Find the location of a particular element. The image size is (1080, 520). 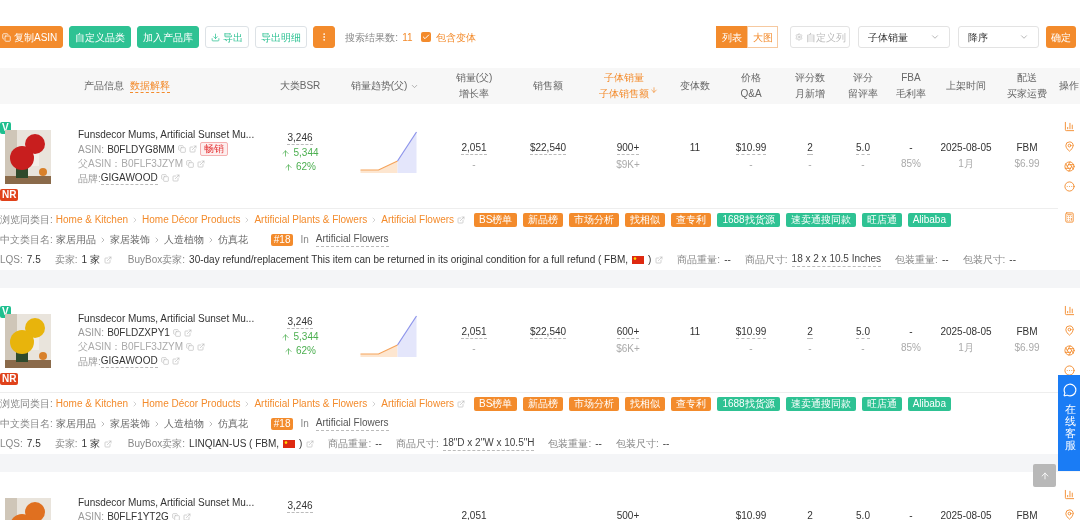

column-header: FBA is located at coordinates (911, 78).